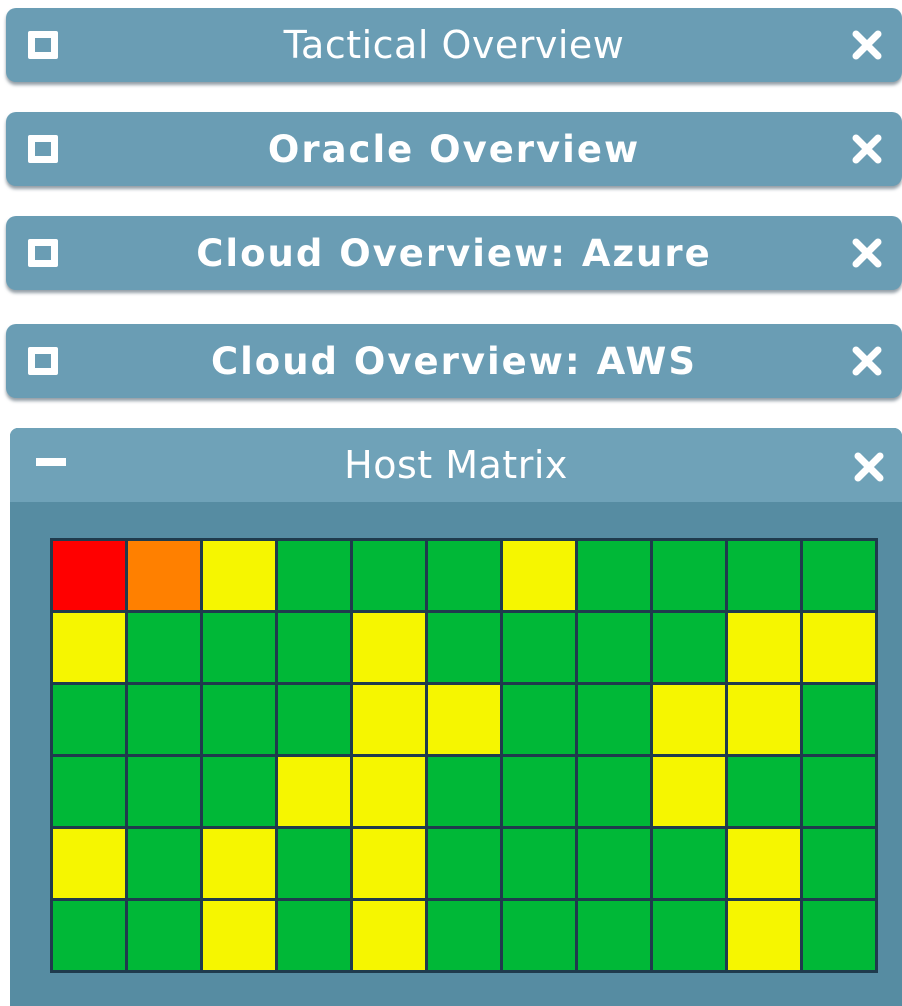  I want to click on panel-cloud-overview-aws: Cloud Overview: AWS, so click(454, 361).